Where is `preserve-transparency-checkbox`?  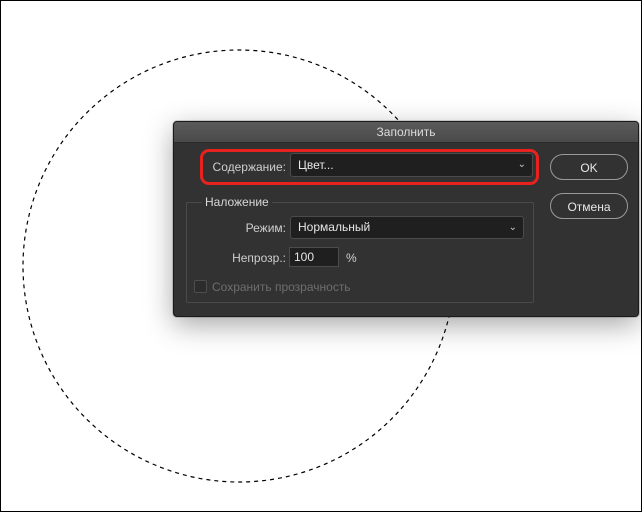
preserve-transparency-checkbox is located at coordinates (200, 286).